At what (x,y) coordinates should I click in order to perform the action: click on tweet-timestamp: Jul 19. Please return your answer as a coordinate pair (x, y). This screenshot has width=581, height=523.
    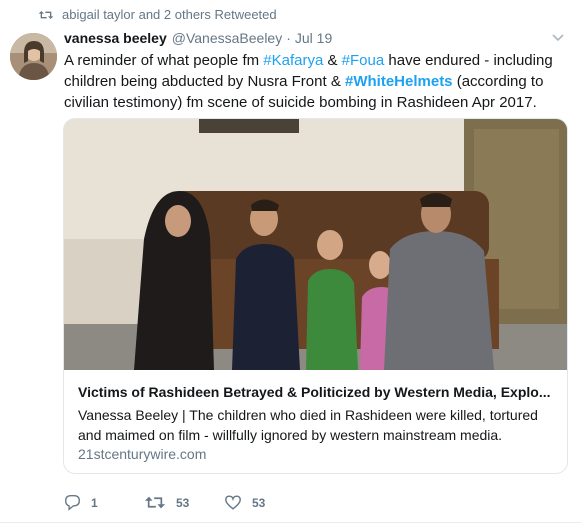
    Looking at the image, I should click on (313, 38).